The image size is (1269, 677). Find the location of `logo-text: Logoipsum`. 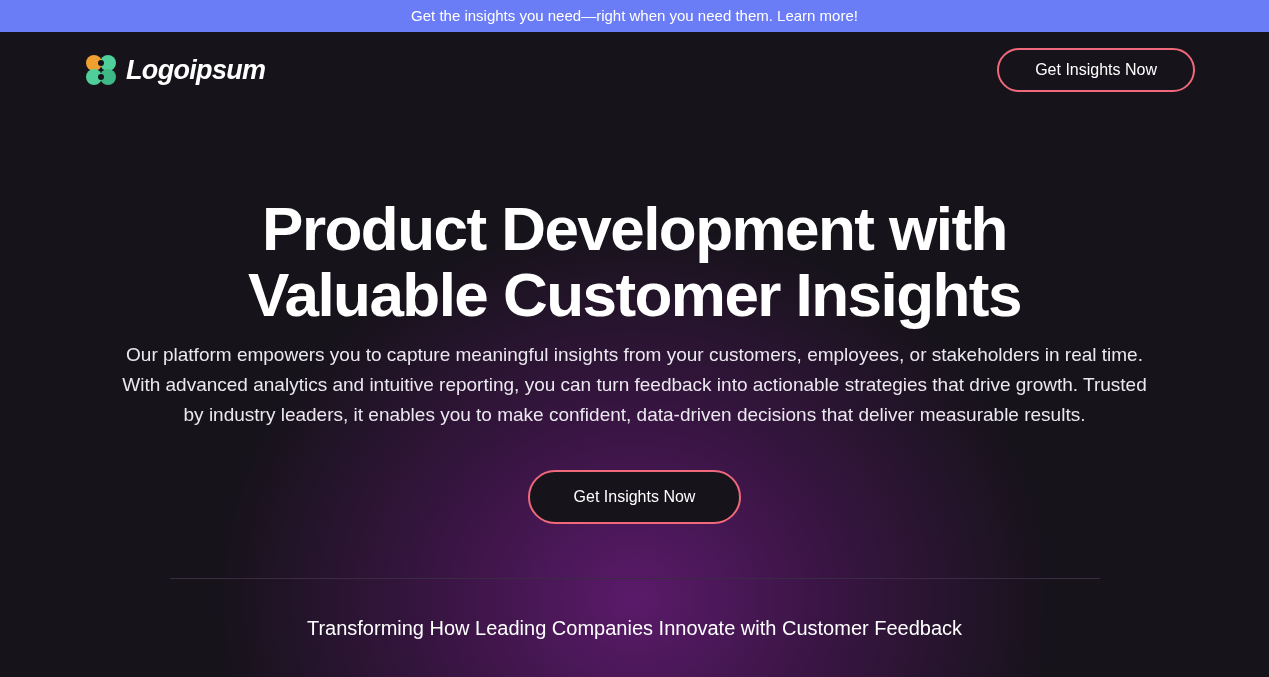

logo-text: Logoipsum is located at coordinates (196, 70).